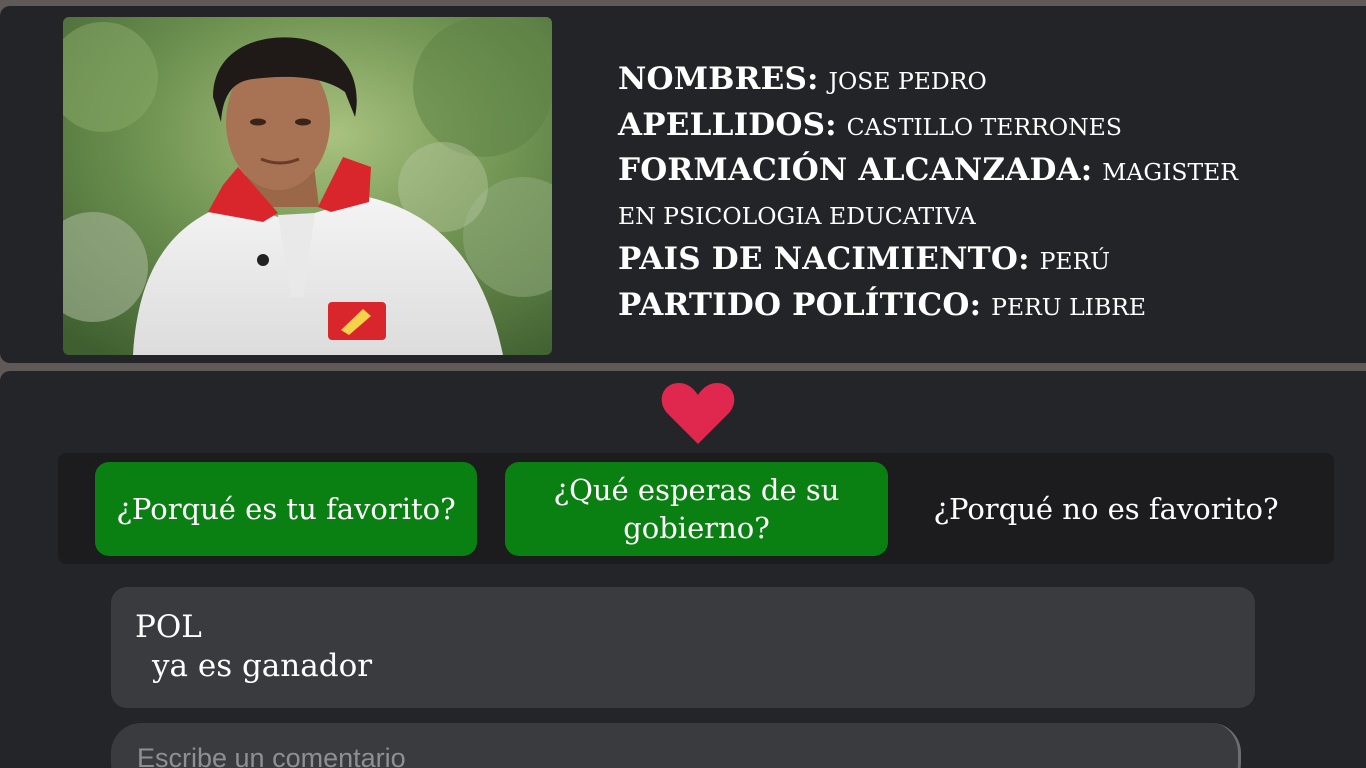 Image resolution: width=1366 pixels, height=768 pixels. Describe the element at coordinates (676, 745) in the screenshot. I see `comment-input` at that location.